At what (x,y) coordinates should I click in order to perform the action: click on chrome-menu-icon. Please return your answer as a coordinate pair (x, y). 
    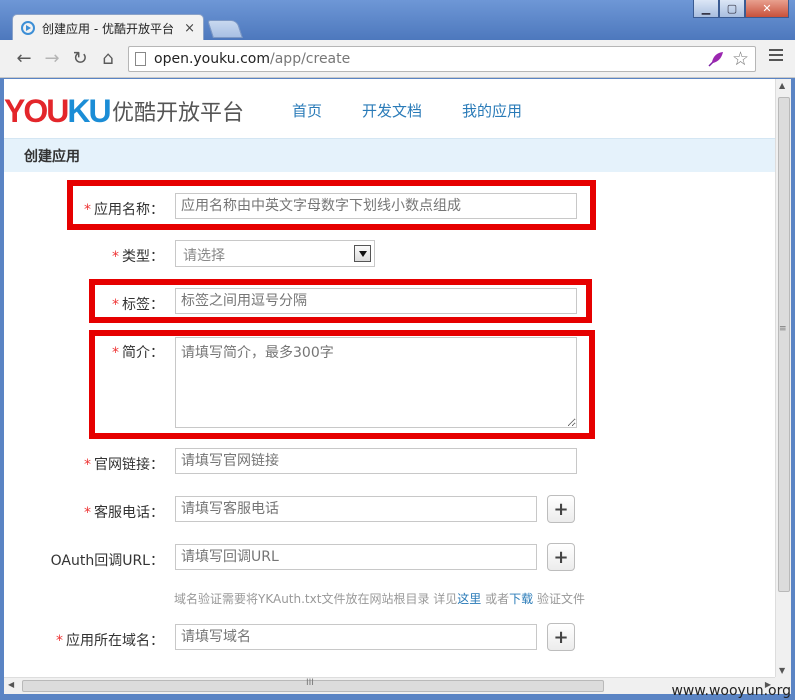
    Looking at the image, I should click on (776, 56).